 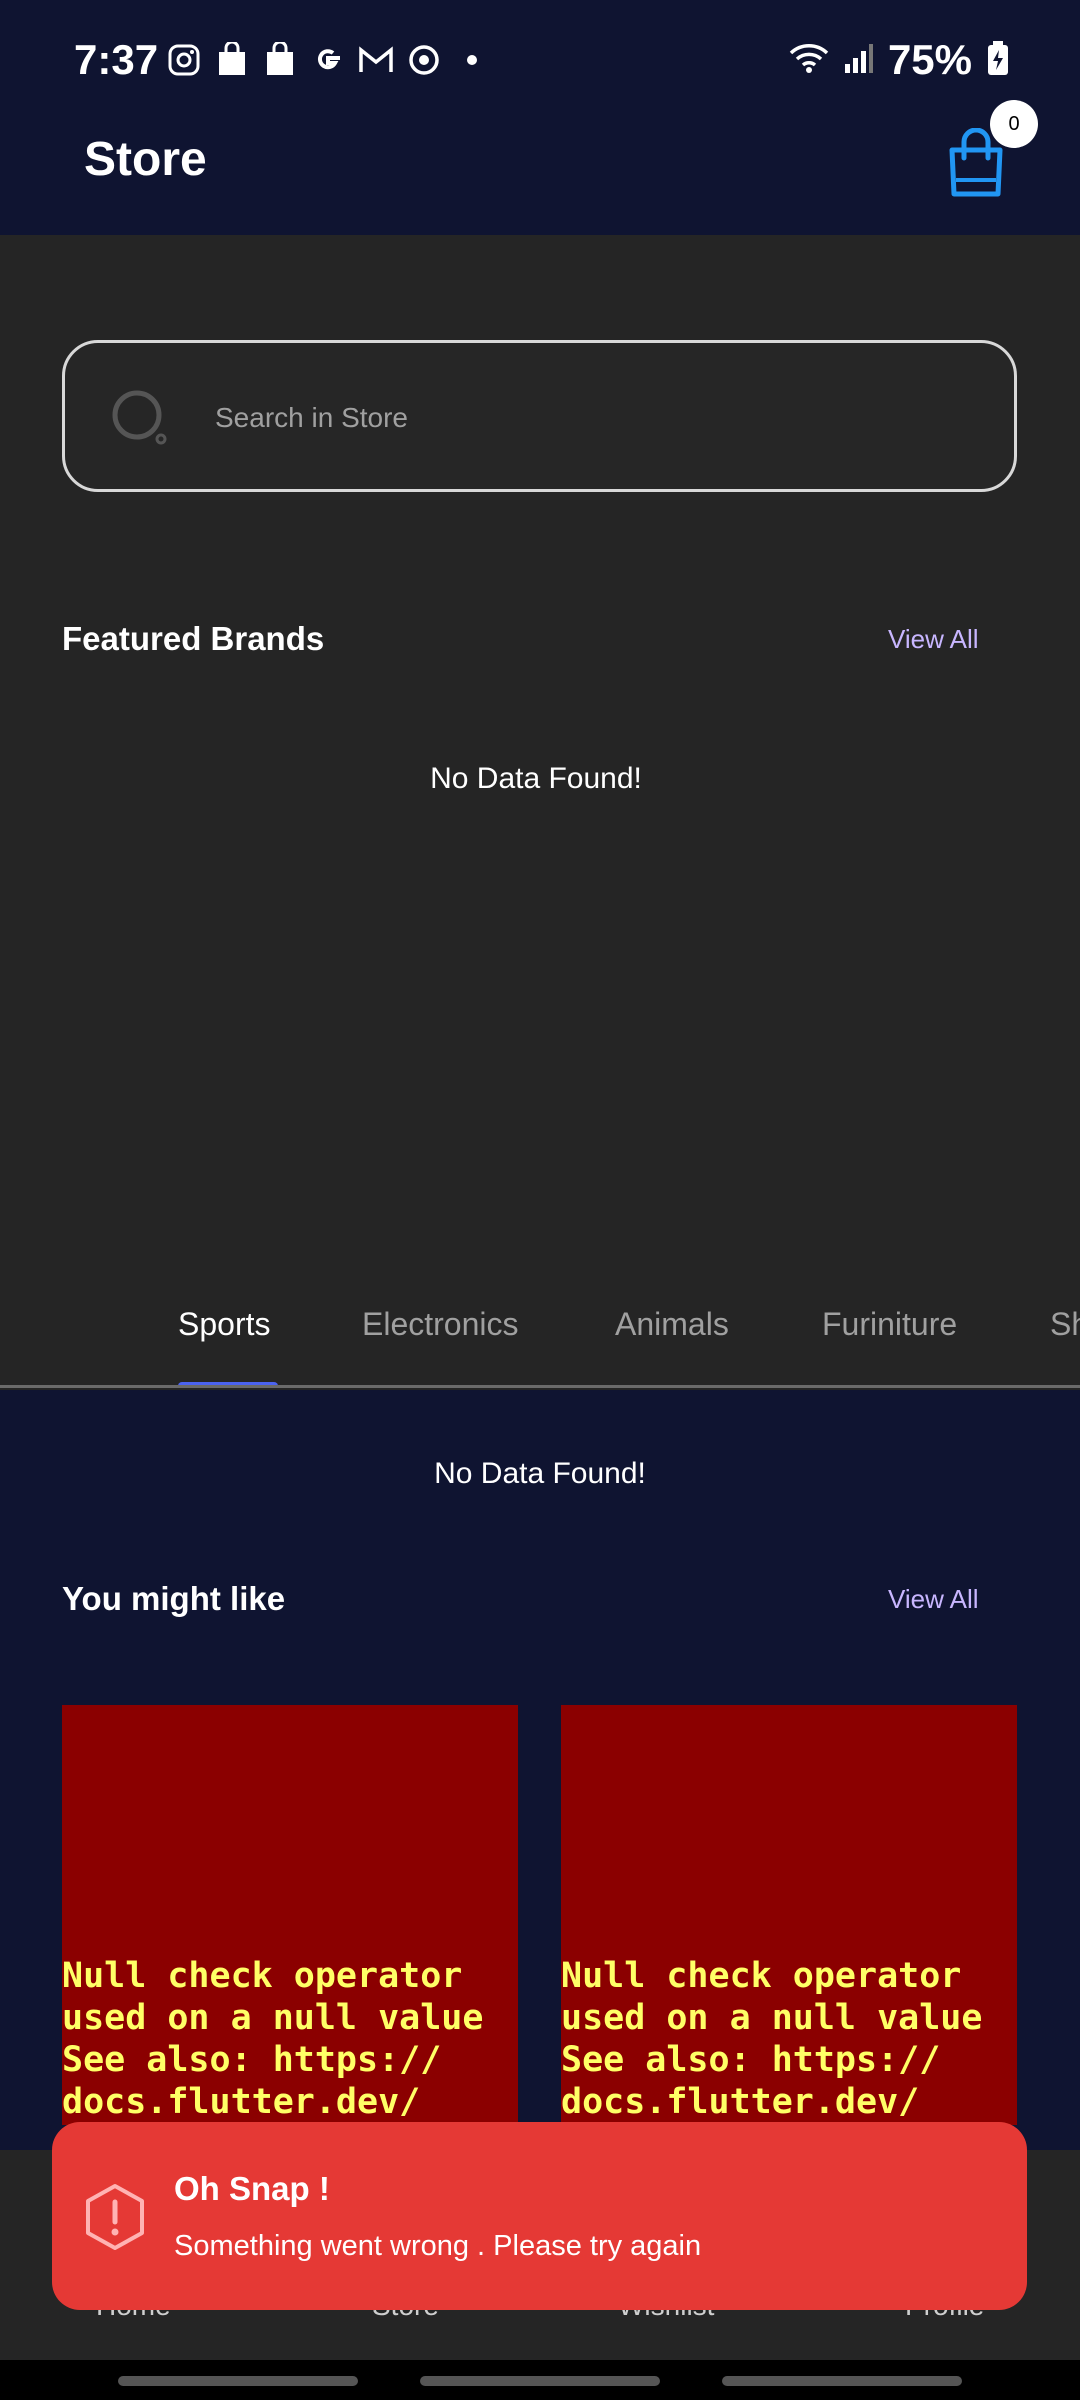 What do you see at coordinates (376, 60) in the screenshot?
I see `gmail-icon` at bounding box center [376, 60].